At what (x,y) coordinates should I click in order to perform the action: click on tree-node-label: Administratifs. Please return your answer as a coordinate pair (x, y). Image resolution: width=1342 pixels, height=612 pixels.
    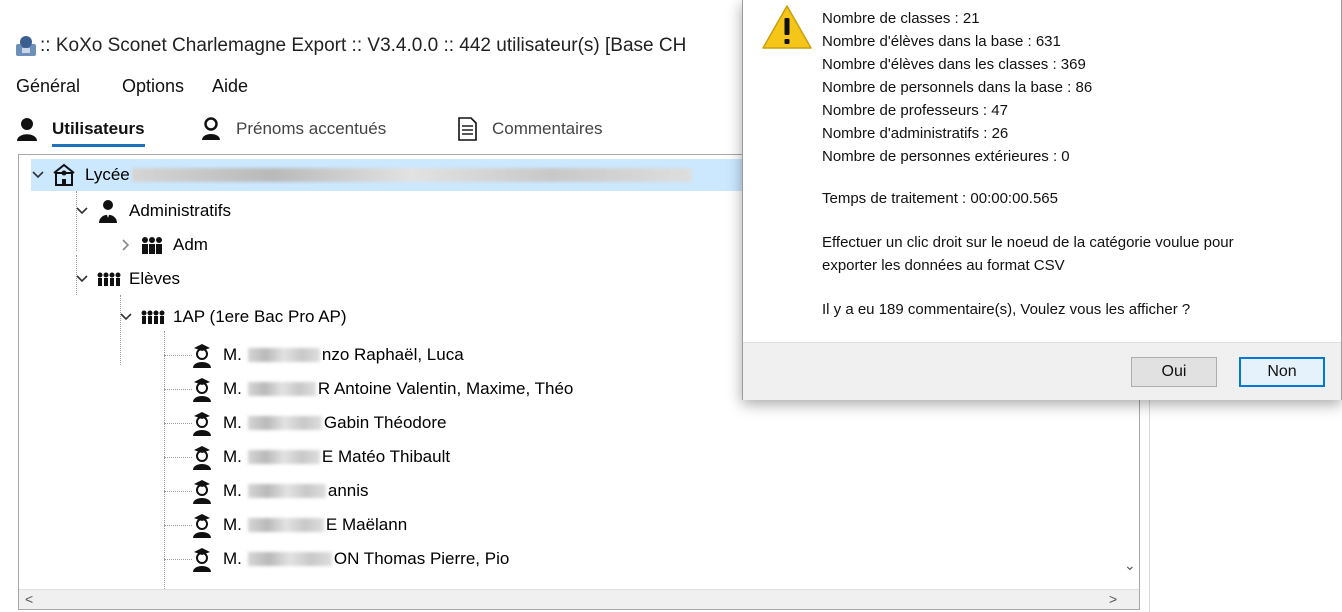
    Looking at the image, I should click on (180, 210).